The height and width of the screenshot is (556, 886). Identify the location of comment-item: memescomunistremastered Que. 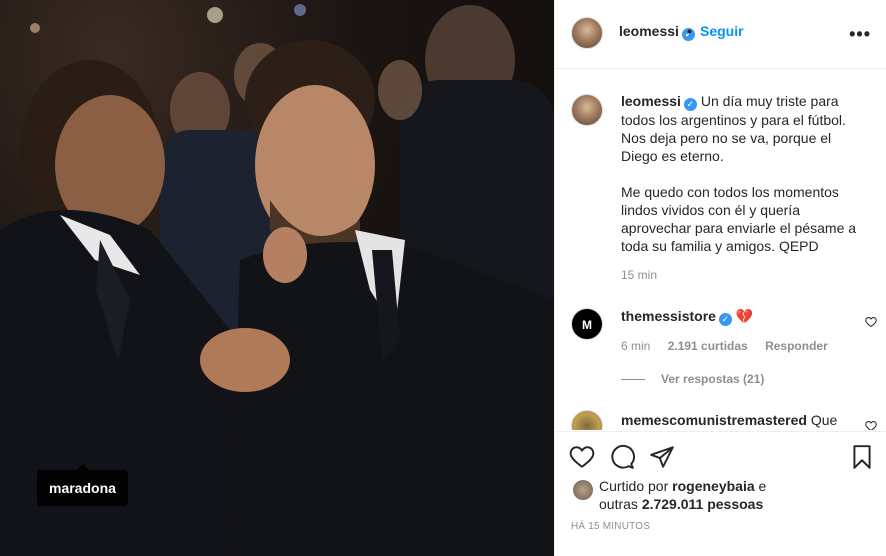
(729, 420).